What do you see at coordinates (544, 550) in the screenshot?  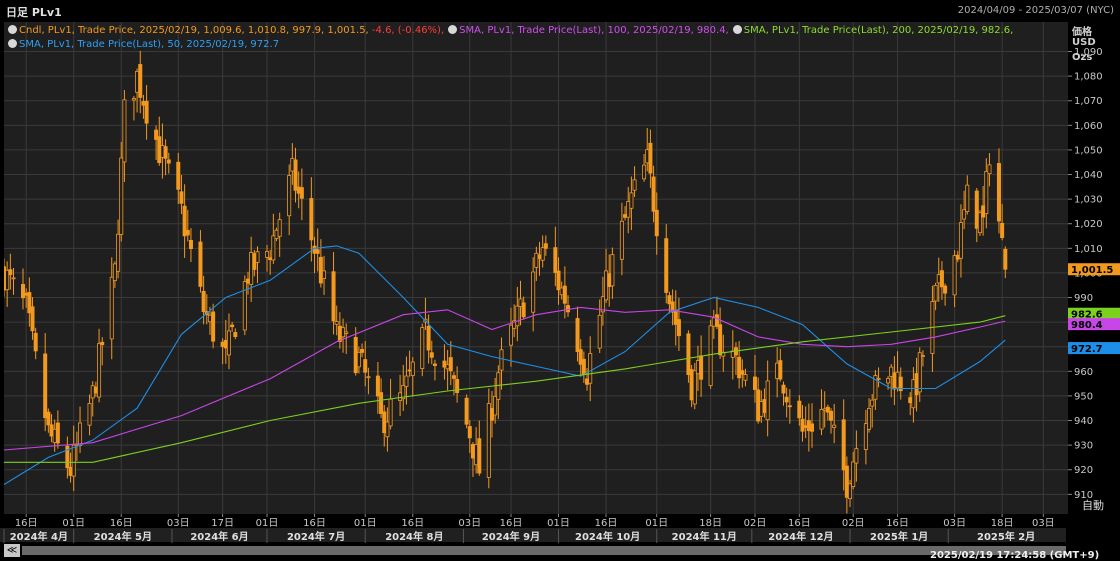 I see `time-scrollbar` at bounding box center [544, 550].